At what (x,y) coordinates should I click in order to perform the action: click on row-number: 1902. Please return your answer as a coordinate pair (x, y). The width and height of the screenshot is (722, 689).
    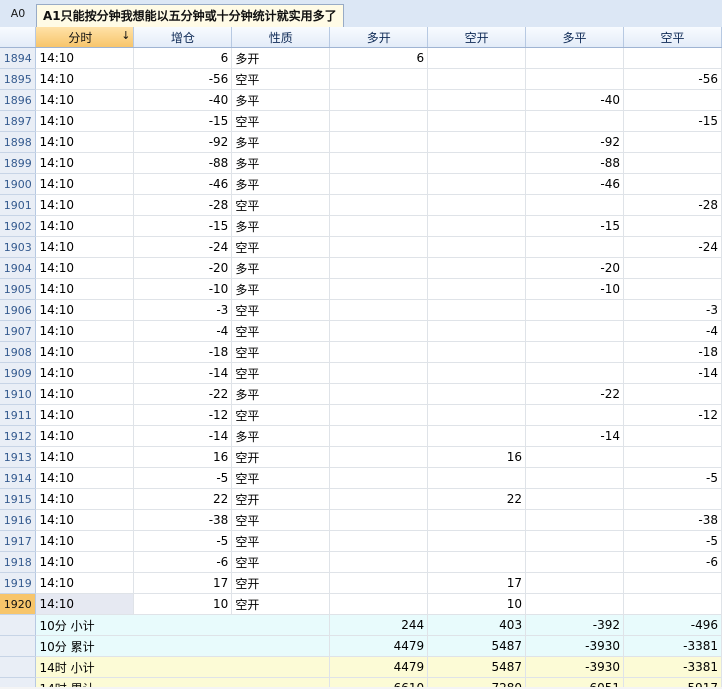
    Looking at the image, I should click on (18, 226).